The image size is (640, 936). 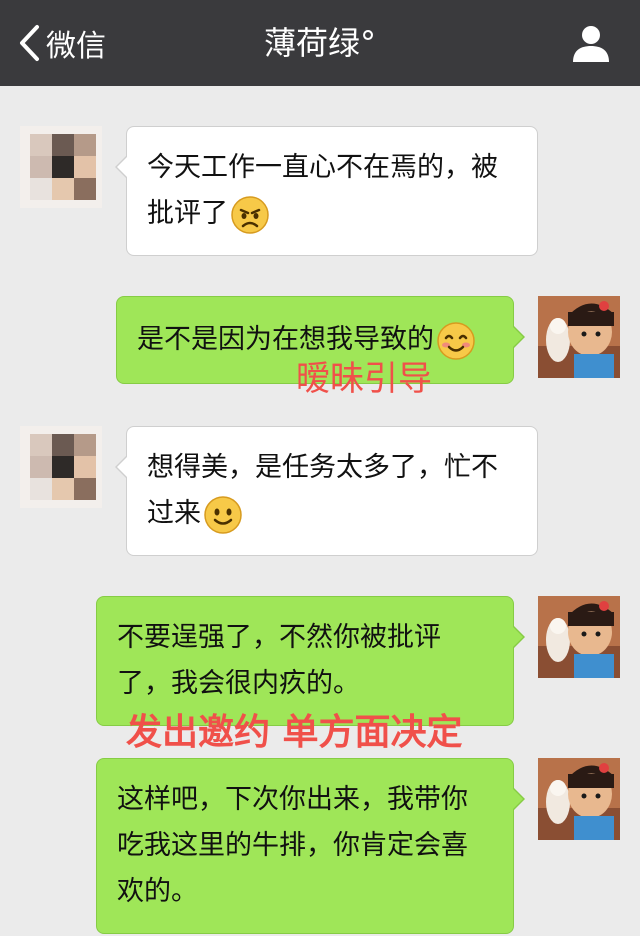 What do you see at coordinates (456, 340) in the screenshot?
I see `blushing-smile-emoji` at bounding box center [456, 340].